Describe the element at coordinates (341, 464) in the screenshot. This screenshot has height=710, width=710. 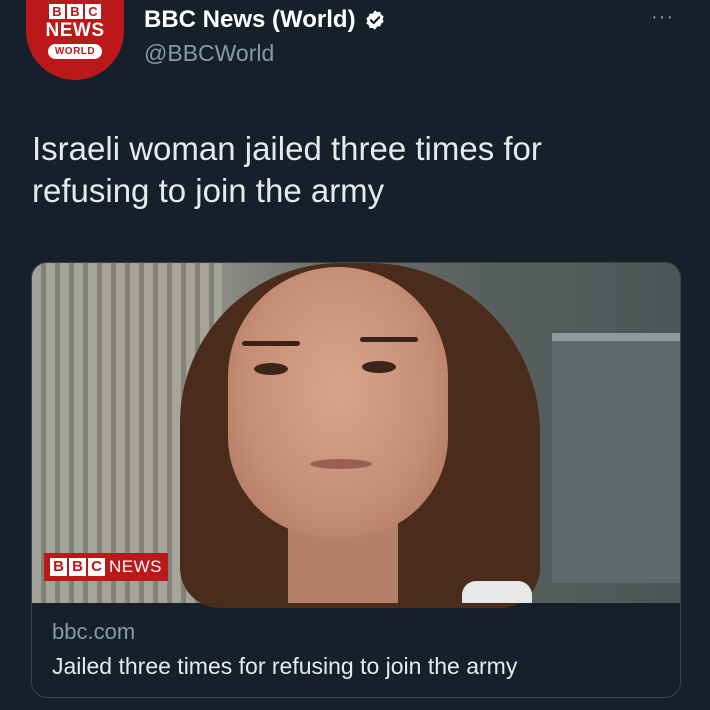
I see `portrait-mouth` at that location.